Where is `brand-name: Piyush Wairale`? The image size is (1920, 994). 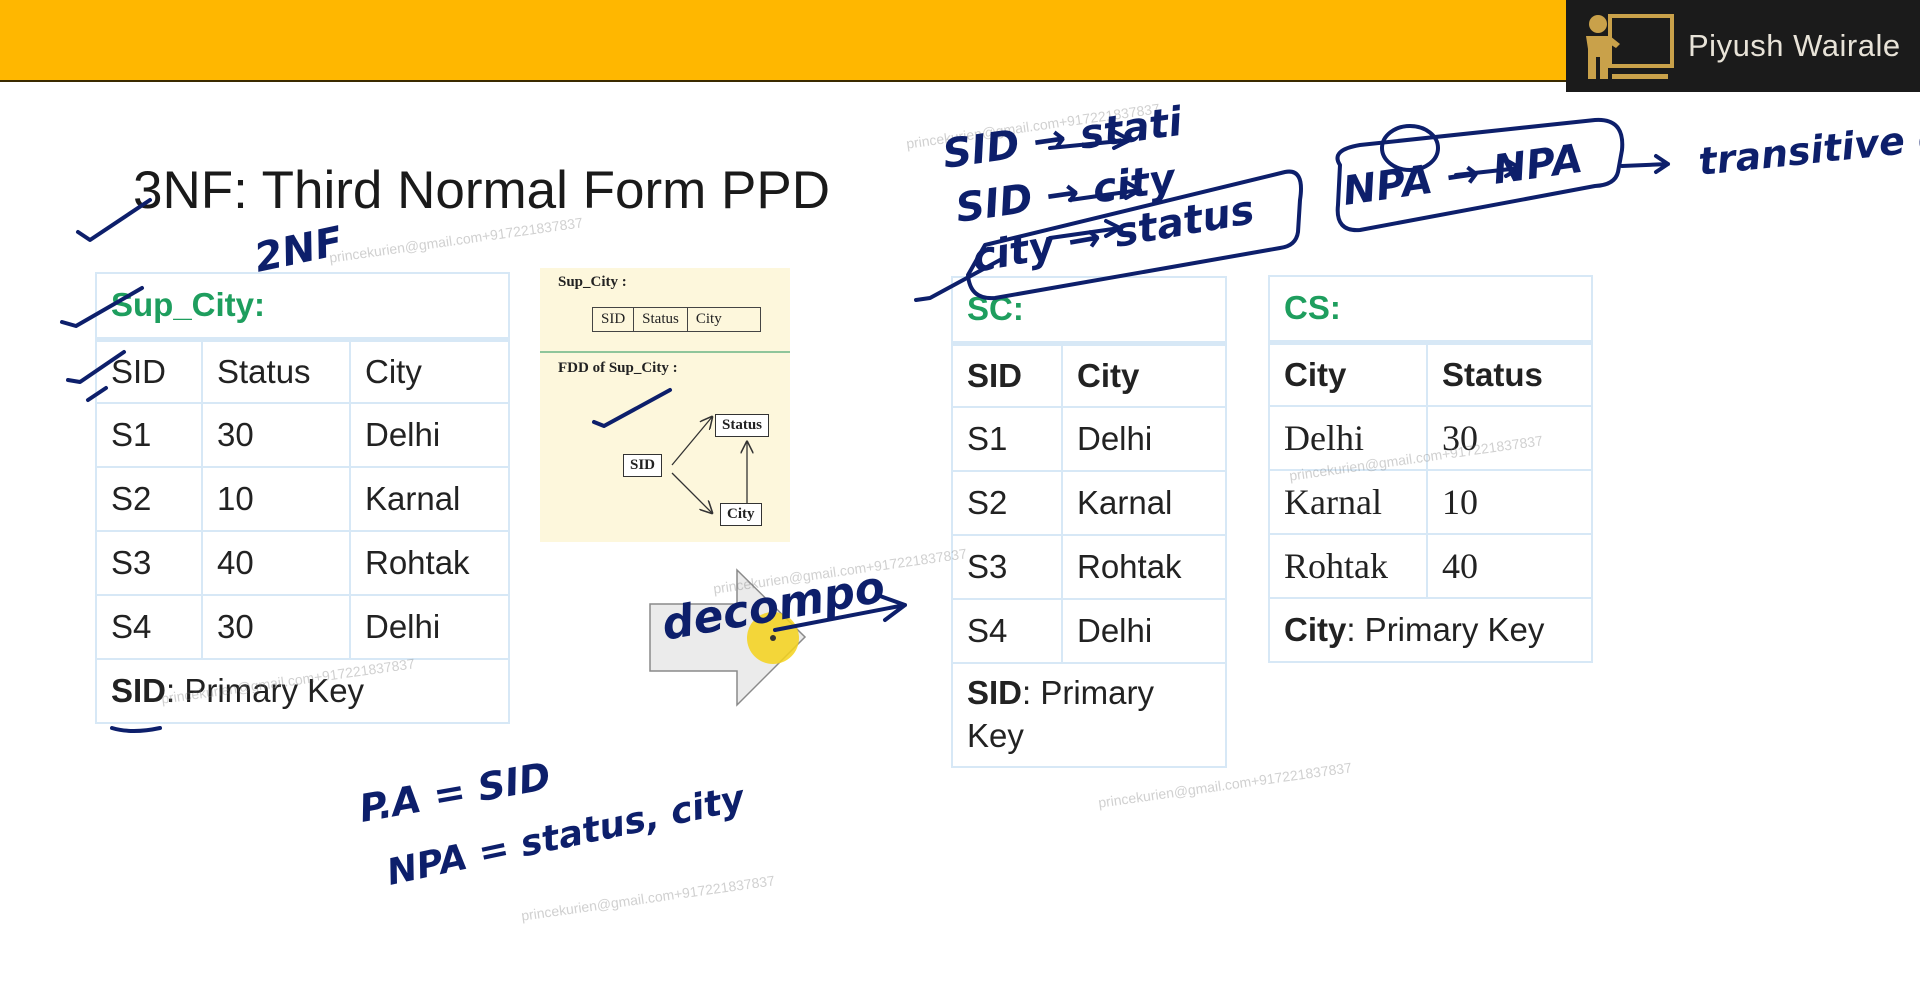
brand-name: Piyush Wairale is located at coordinates (1794, 45).